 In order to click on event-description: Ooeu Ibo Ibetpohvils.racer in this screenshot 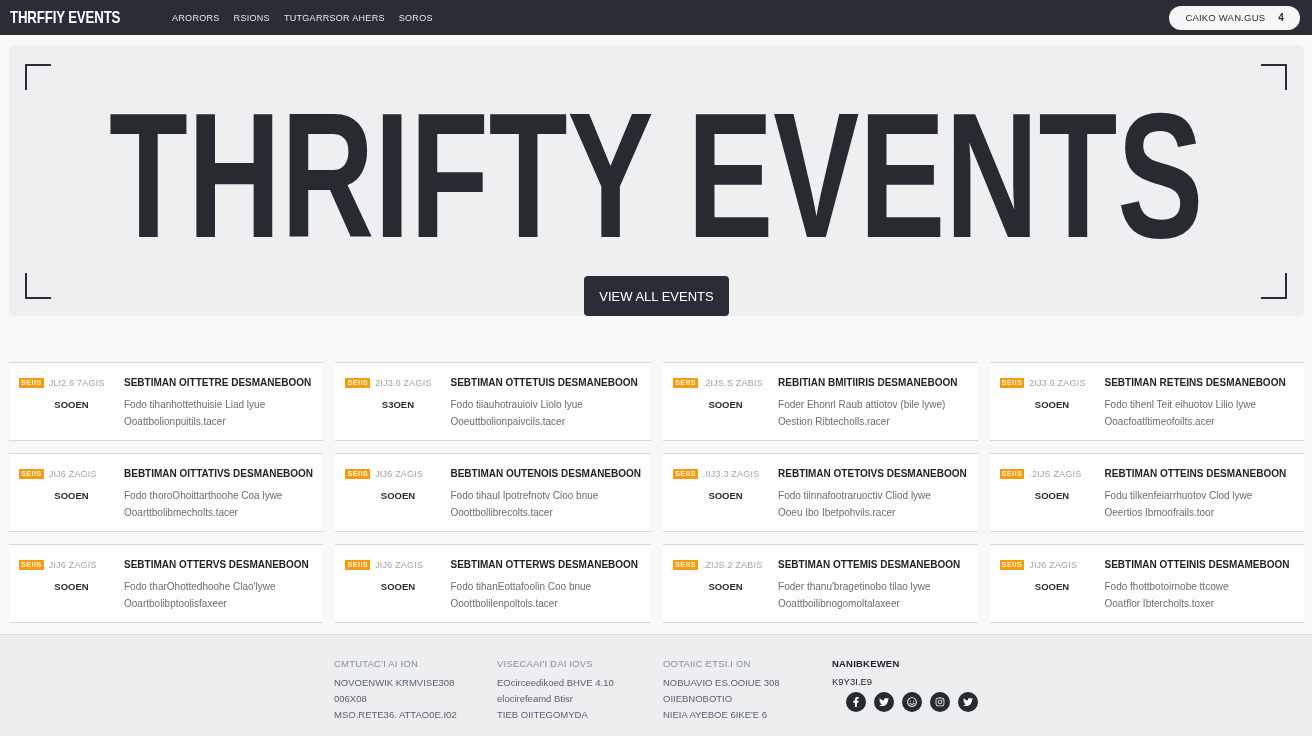, I will do `click(837, 513)`.